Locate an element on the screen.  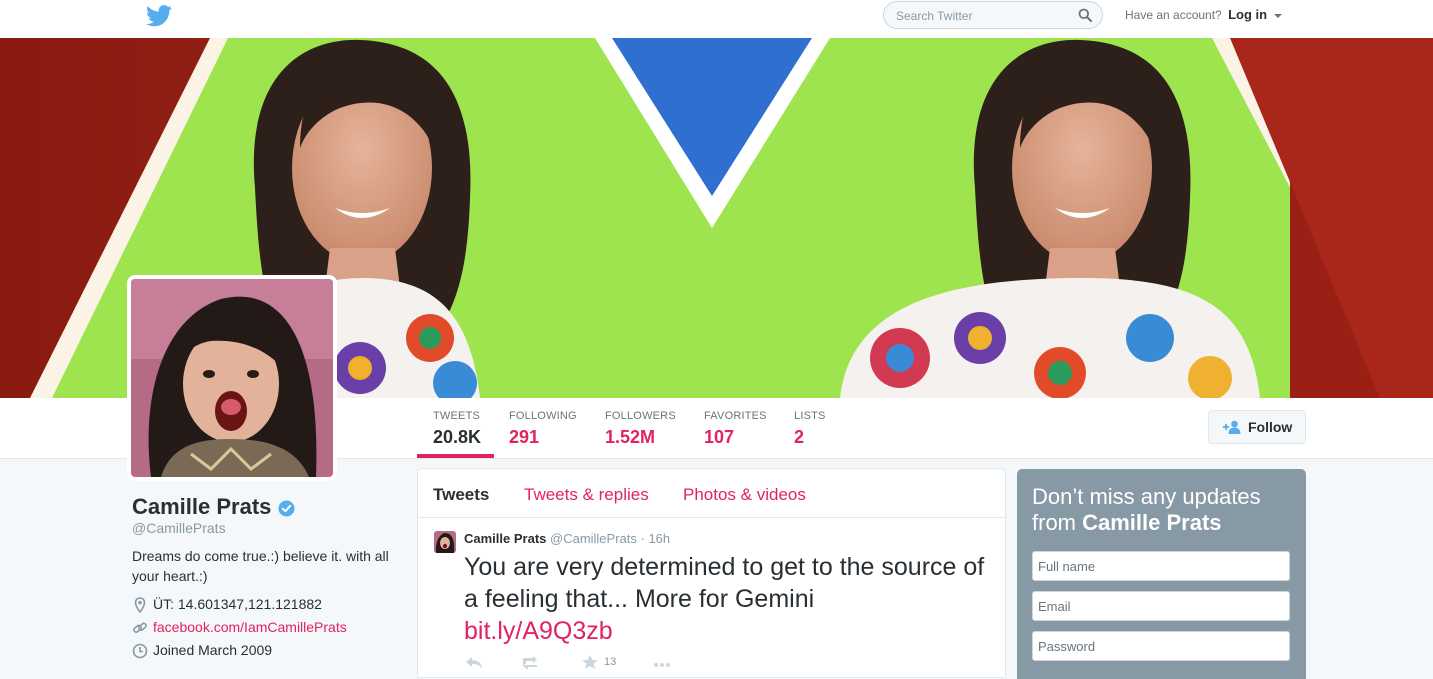
stat-tweets: TWEETS 20.8K is located at coordinates (455, 434).